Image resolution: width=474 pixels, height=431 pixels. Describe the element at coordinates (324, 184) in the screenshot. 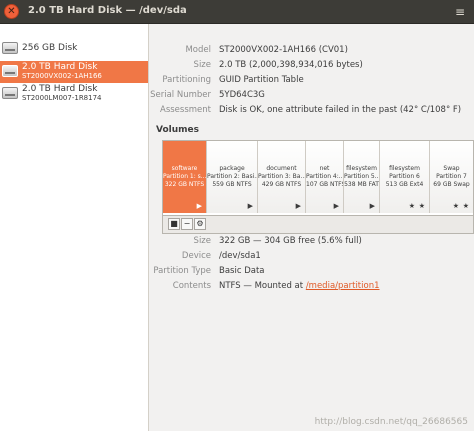

I see `partition-size: 107 GB NTFS` at that location.